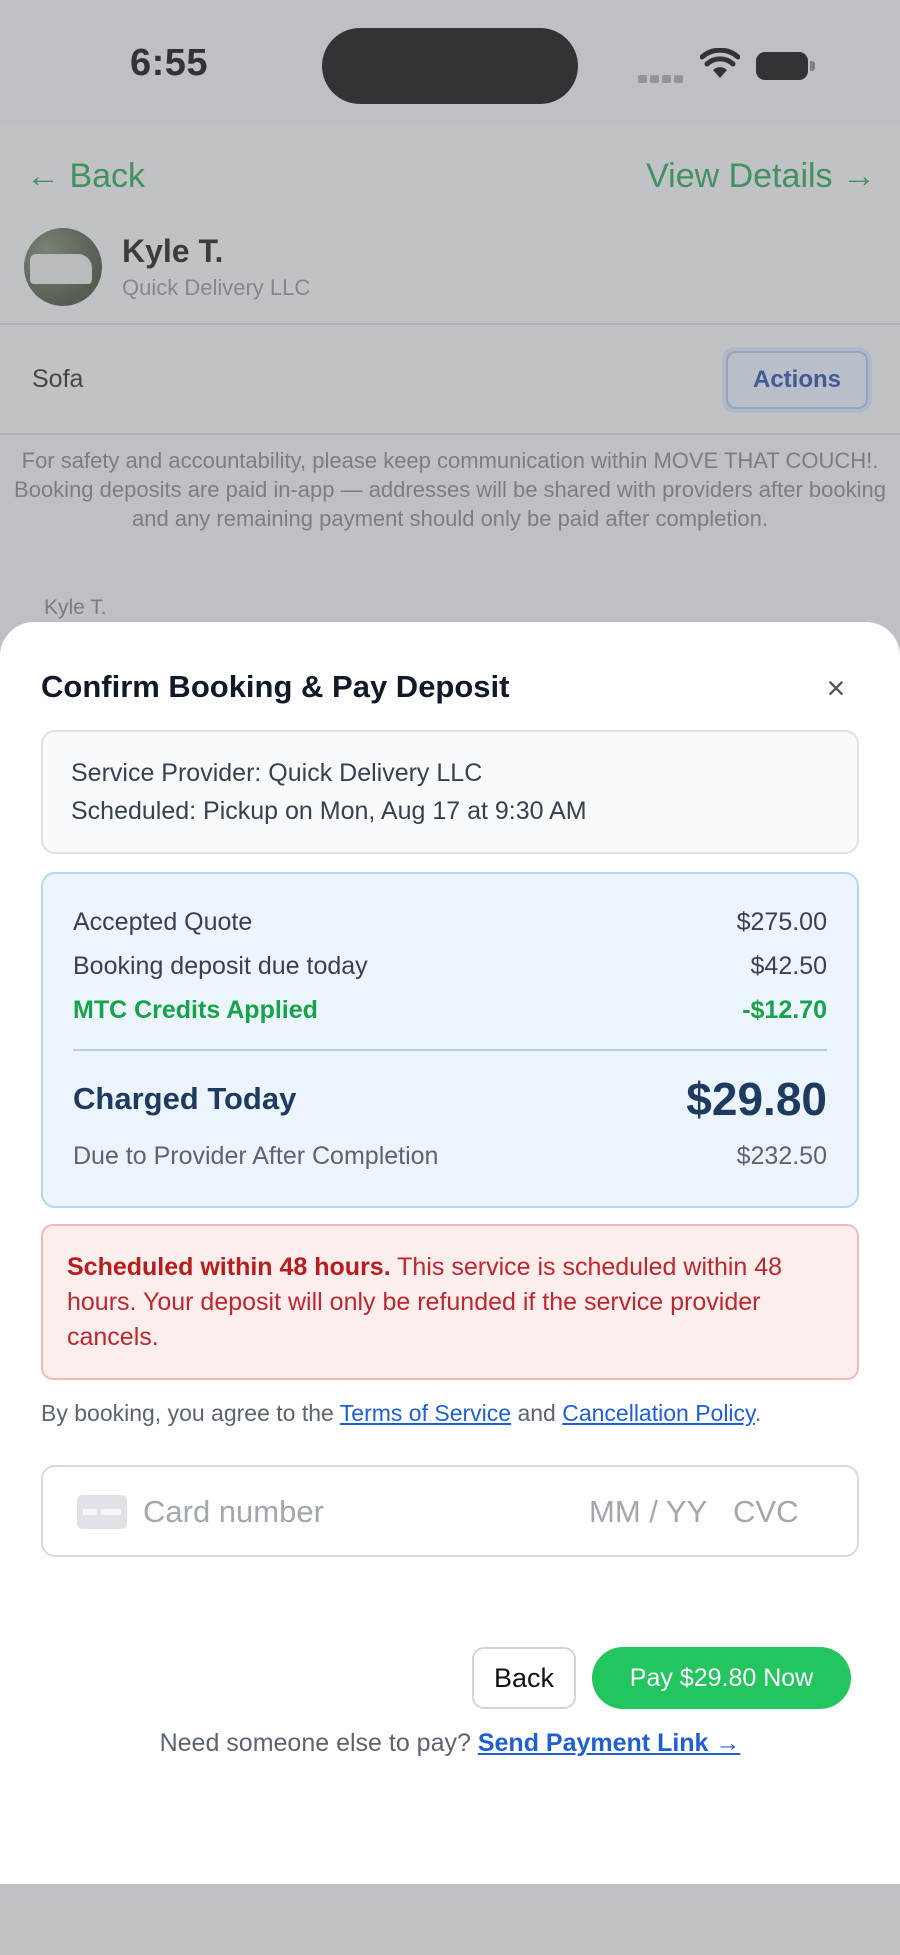 The width and height of the screenshot is (900, 1955). Describe the element at coordinates (450, 1010) in the screenshot. I see `credits-row: MTC Credits Applied -$12.70` at that location.